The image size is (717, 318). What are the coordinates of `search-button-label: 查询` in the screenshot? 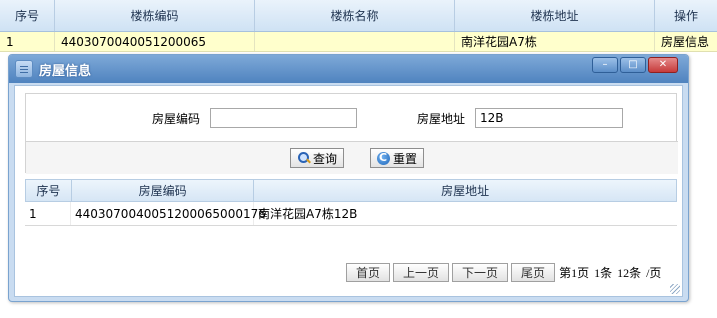 It's located at (325, 158).